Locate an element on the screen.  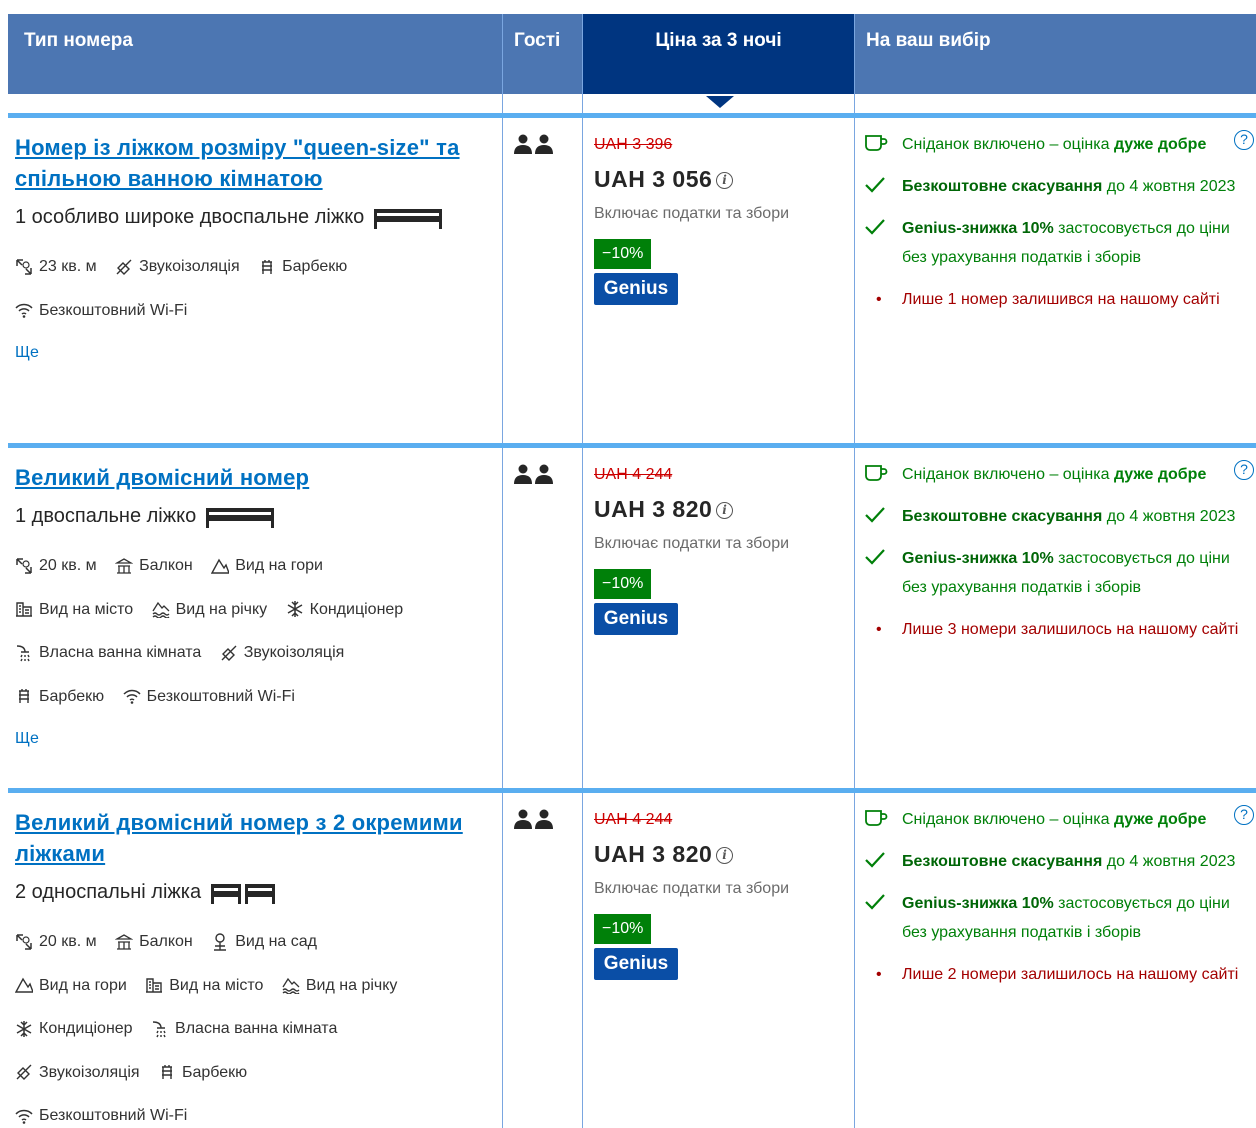
new-price: UAH 3 056 i is located at coordinates (719, 179).